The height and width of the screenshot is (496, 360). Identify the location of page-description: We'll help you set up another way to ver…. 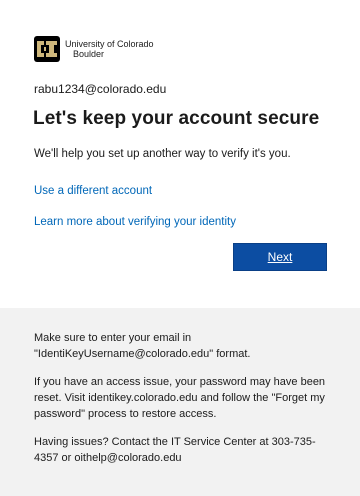
(162, 154).